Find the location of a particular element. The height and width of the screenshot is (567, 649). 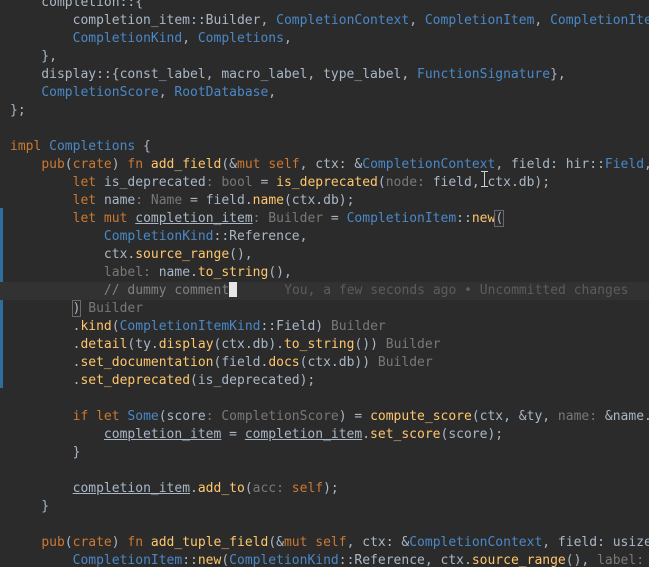

code-token: self is located at coordinates (307, 488).